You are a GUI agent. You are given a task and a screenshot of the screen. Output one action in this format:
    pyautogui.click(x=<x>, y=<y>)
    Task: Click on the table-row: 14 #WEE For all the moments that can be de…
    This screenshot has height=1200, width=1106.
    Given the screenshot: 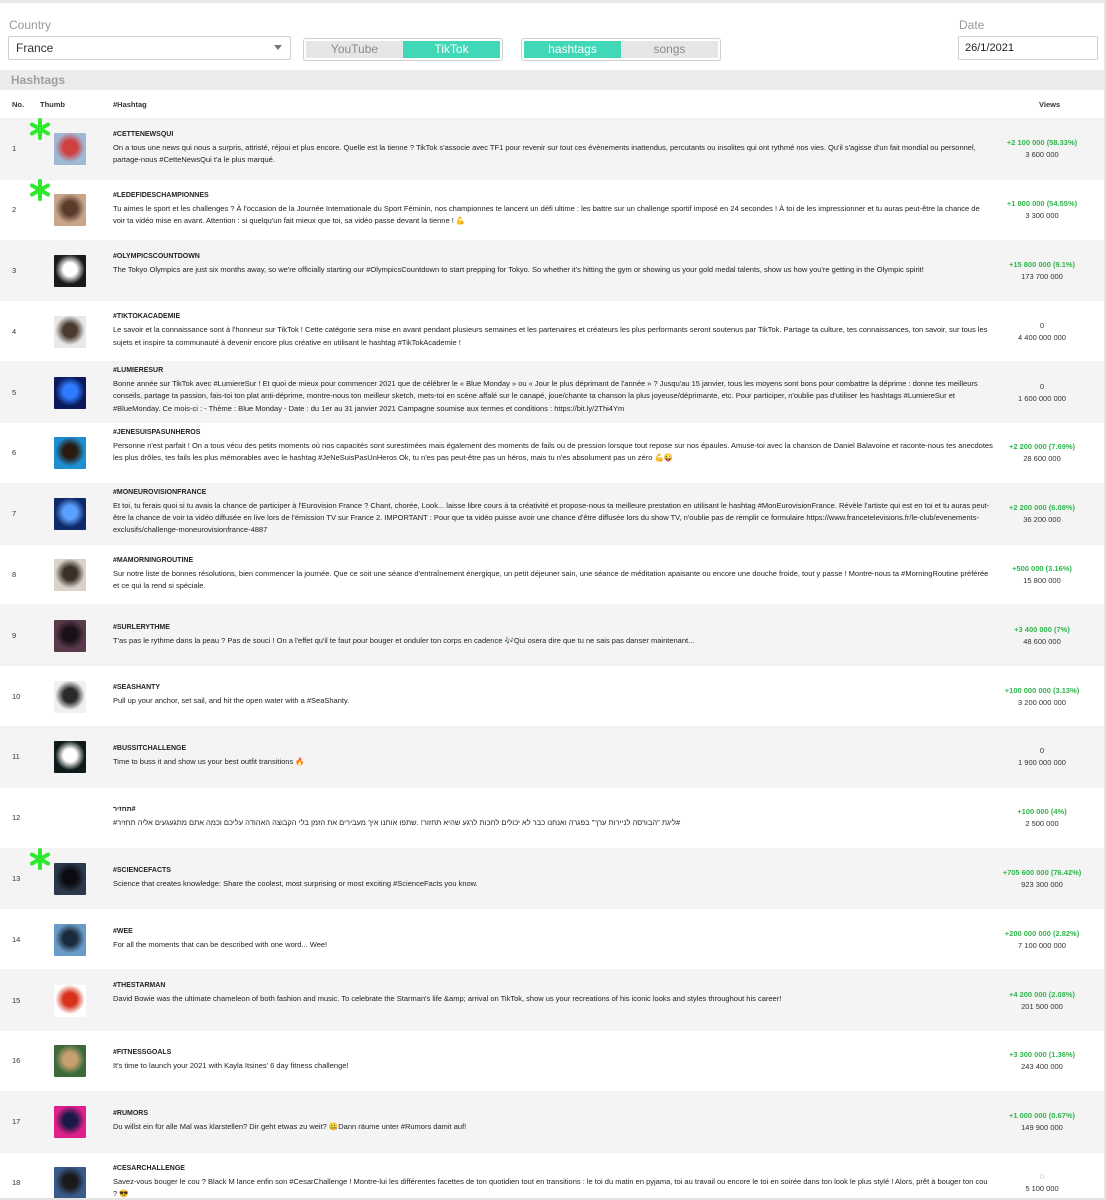 What is the action you would take?
    pyautogui.click(x=553, y=938)
    